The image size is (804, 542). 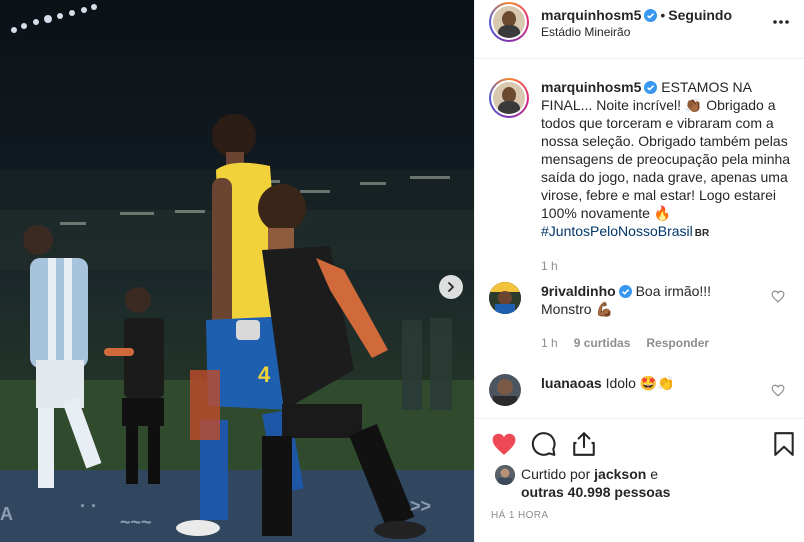 What do you see at coordinates (556, 474) in the screenshot?
I see `likes-prefix: Curtido por` at bounding box center [556, 474].